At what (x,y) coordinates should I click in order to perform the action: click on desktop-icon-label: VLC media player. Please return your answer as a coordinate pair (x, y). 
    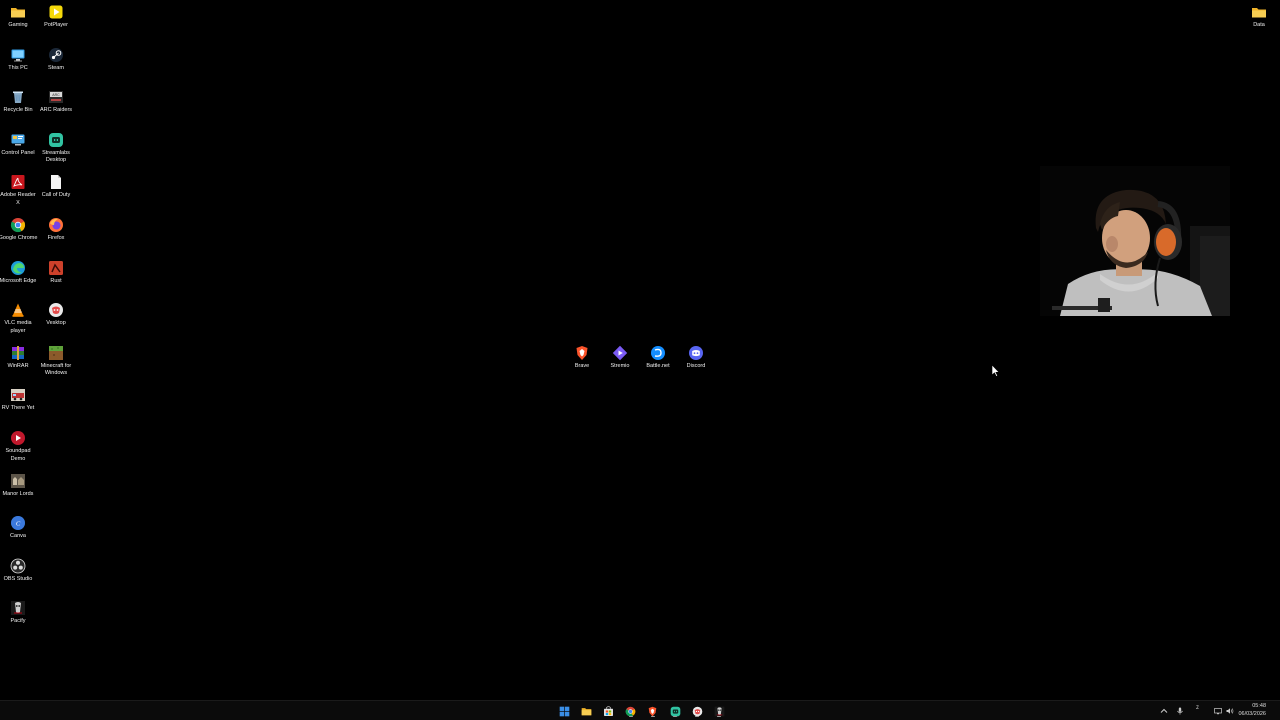
    Looking at the image, I should click on (18, 327).